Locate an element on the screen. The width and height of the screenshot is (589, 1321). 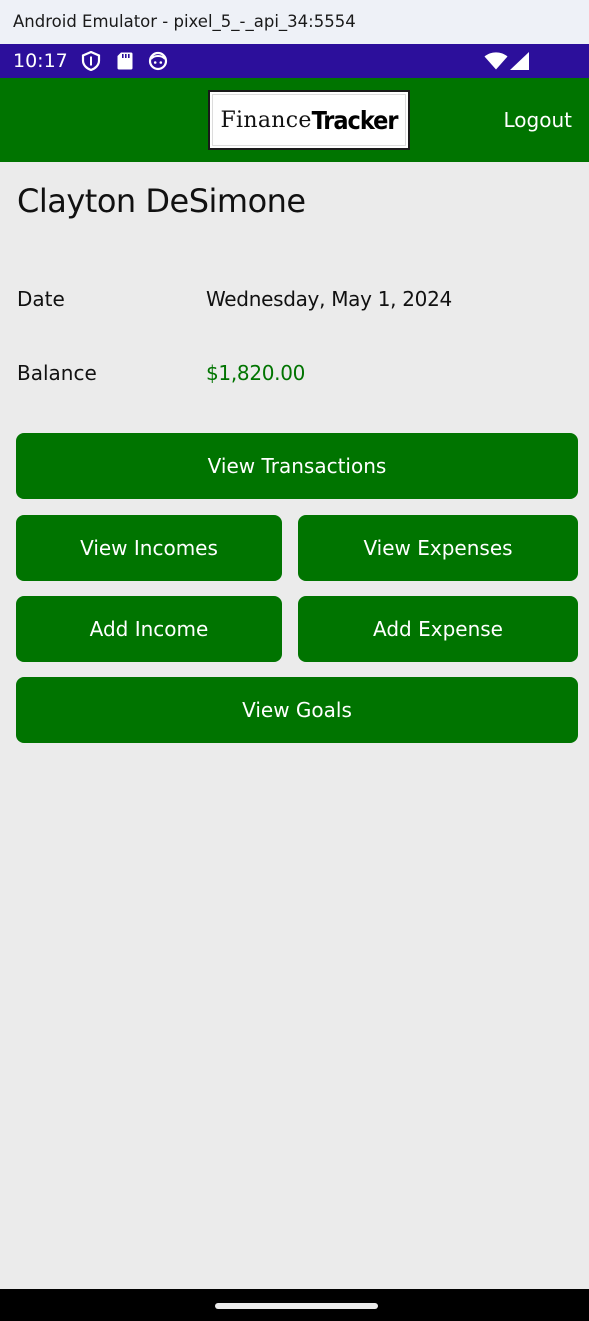
system-navigation-bar is located at coordinates (294, 1305).